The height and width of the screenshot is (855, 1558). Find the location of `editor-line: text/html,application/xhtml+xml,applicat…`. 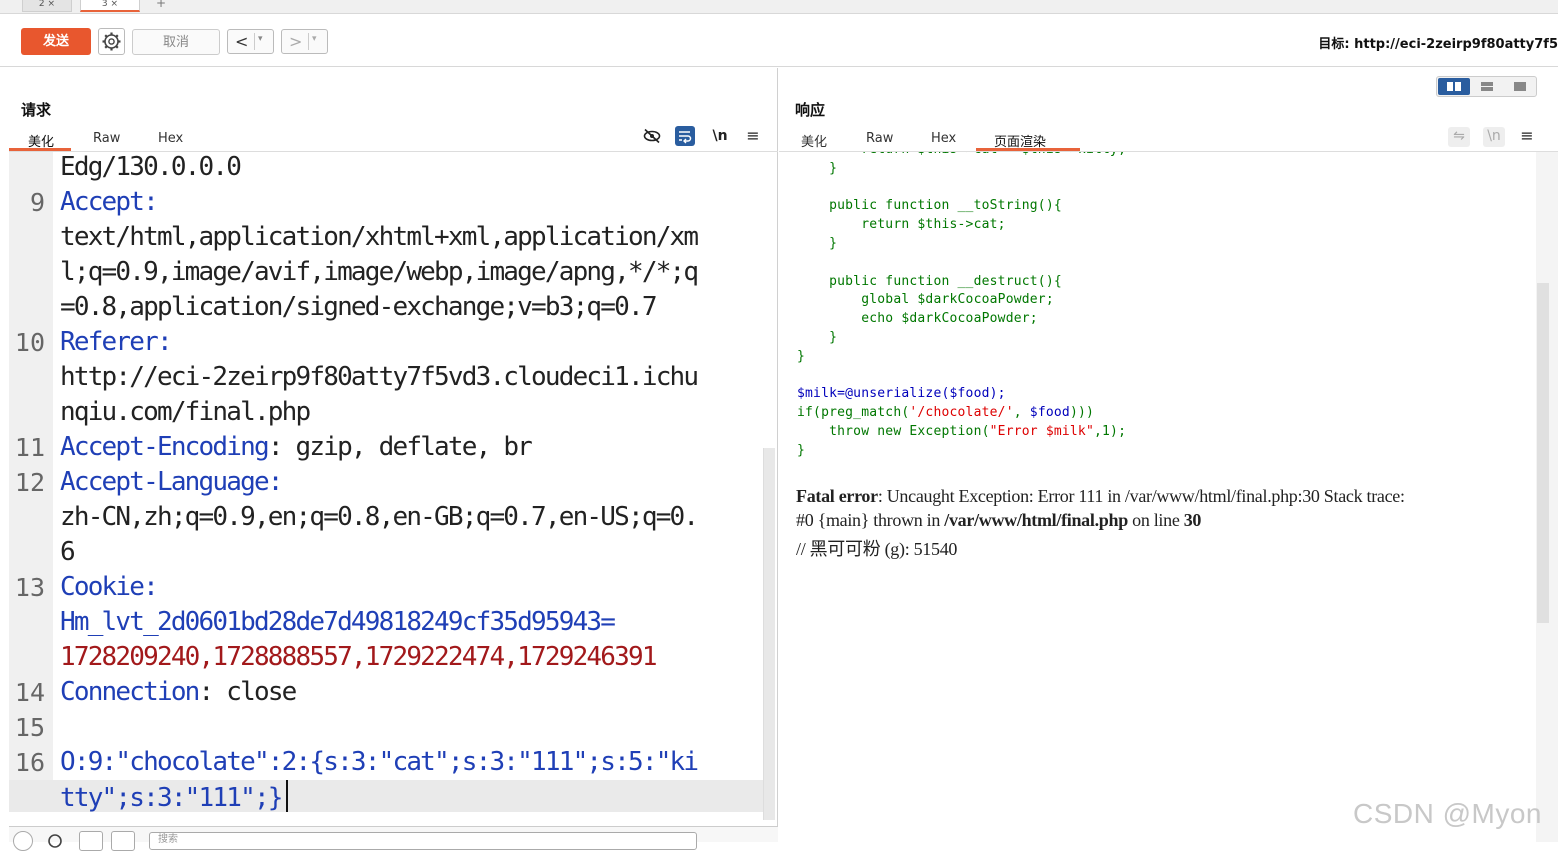

editor-line: text/html,application/xhtml+xml,applicat… is located at coordinates (386, 237).